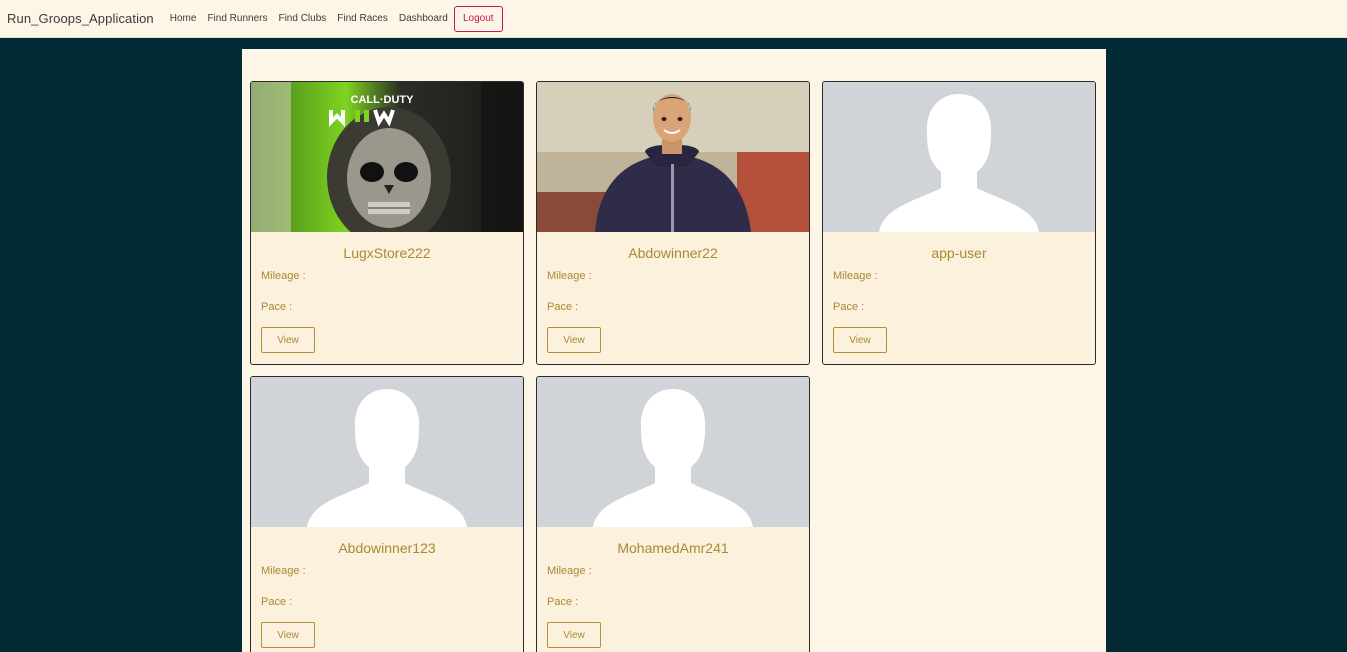 The width and height of the screenshot is (1347, 652). I want to click on runner-card: MohamedAmr241 Mileage : Pace : View, so click(673, 514).